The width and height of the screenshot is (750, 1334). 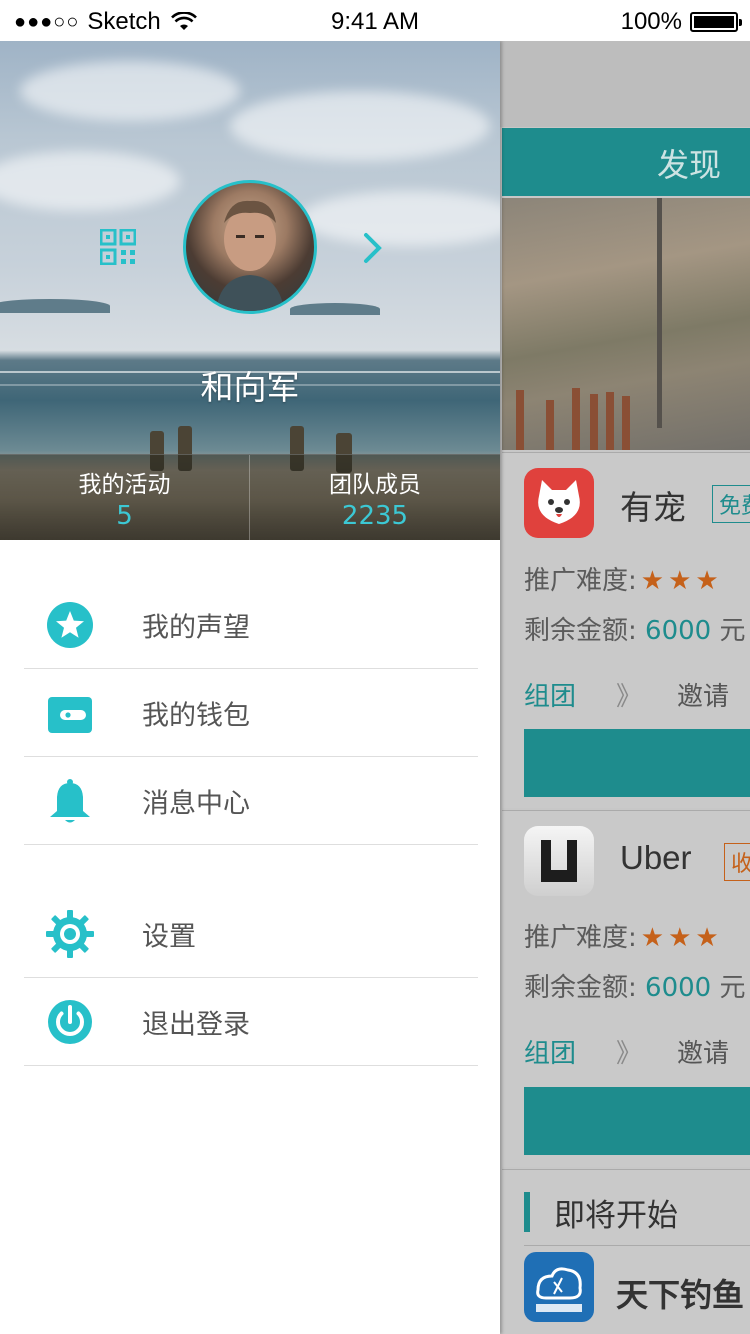 What do you see at coordinates (689, 163) in the screenshot?
I see `tab-discover: 发现` at bounding box center [689, 163].